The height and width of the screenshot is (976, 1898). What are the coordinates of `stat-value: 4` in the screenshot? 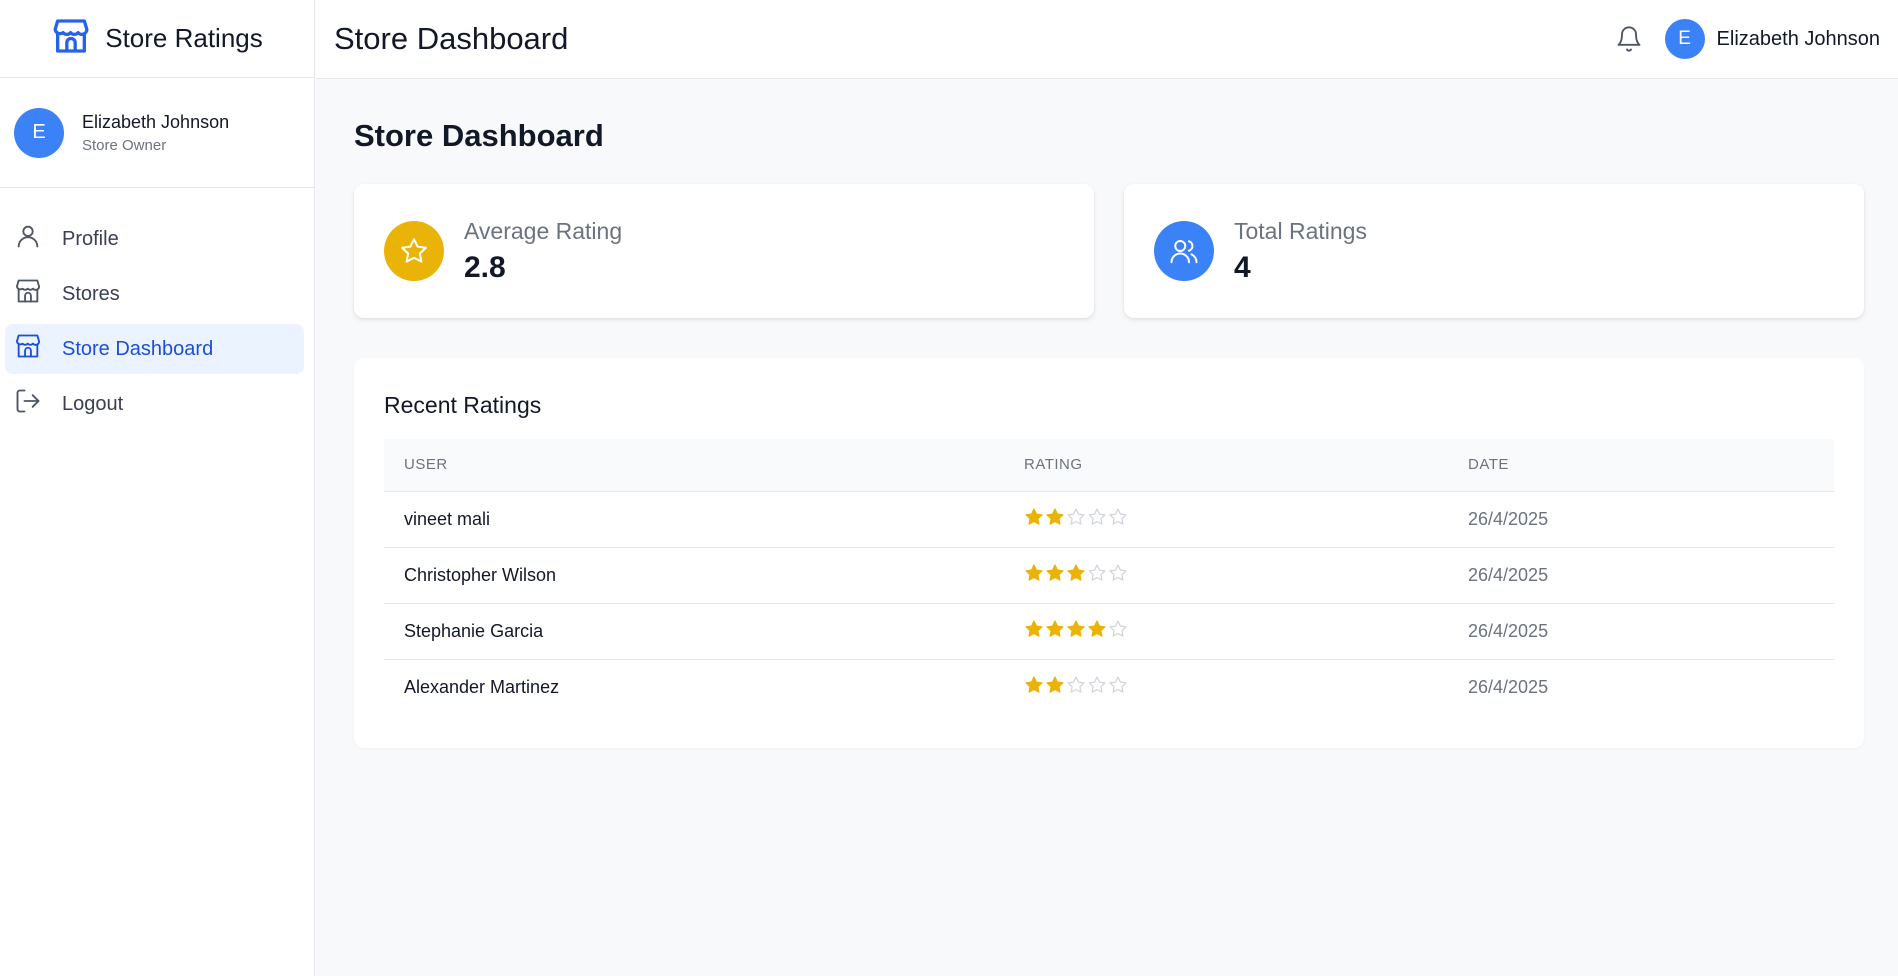 It's located at (1242, 267).